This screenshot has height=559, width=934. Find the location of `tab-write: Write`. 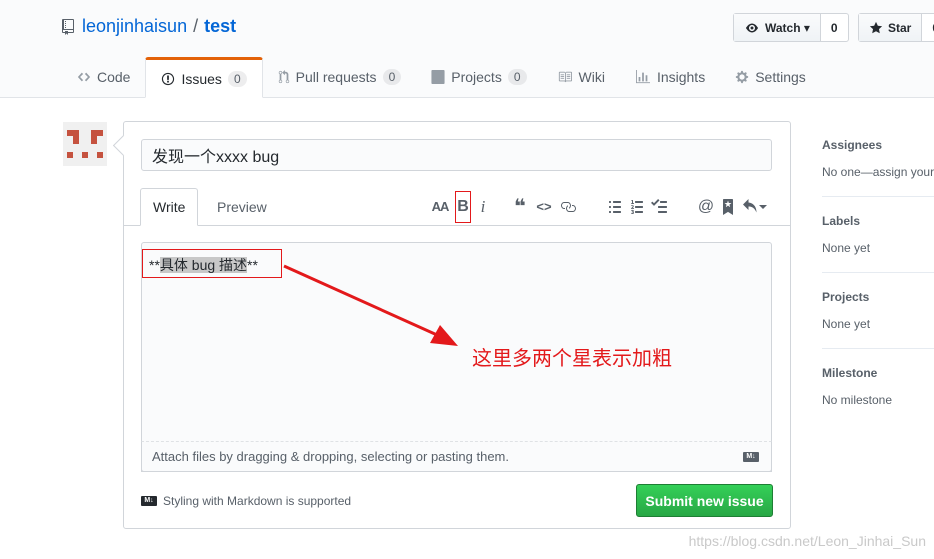

tab-write: Write is located at coordinates (169, 207).